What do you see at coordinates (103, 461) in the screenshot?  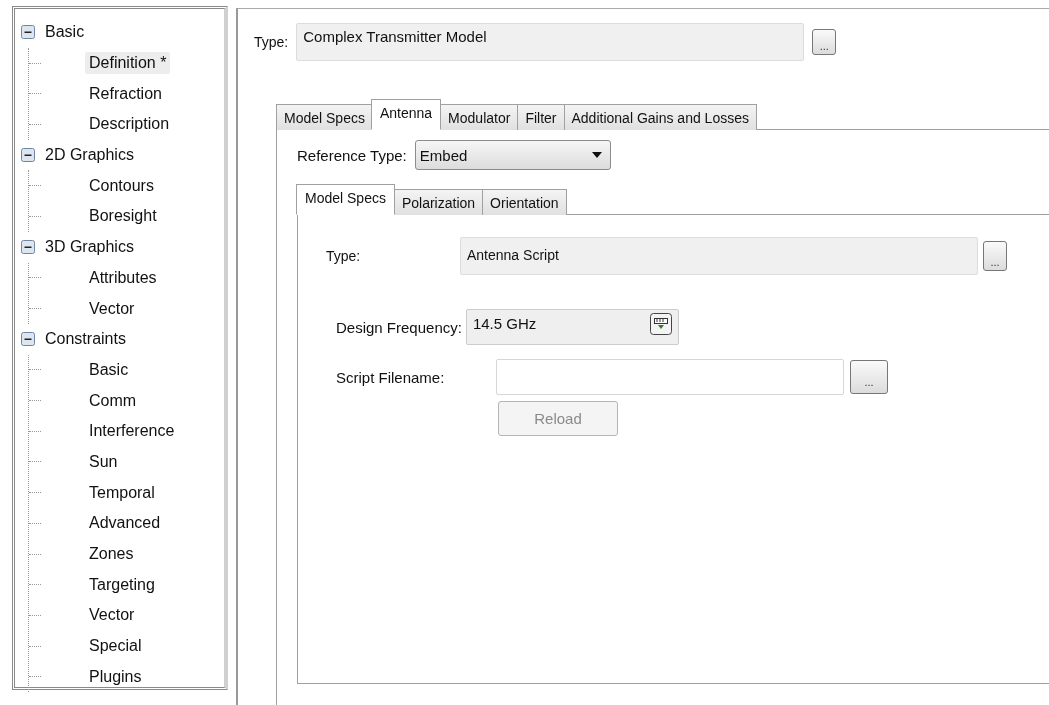 I see `tree-item: Sun` at bounding box center [103, 461].